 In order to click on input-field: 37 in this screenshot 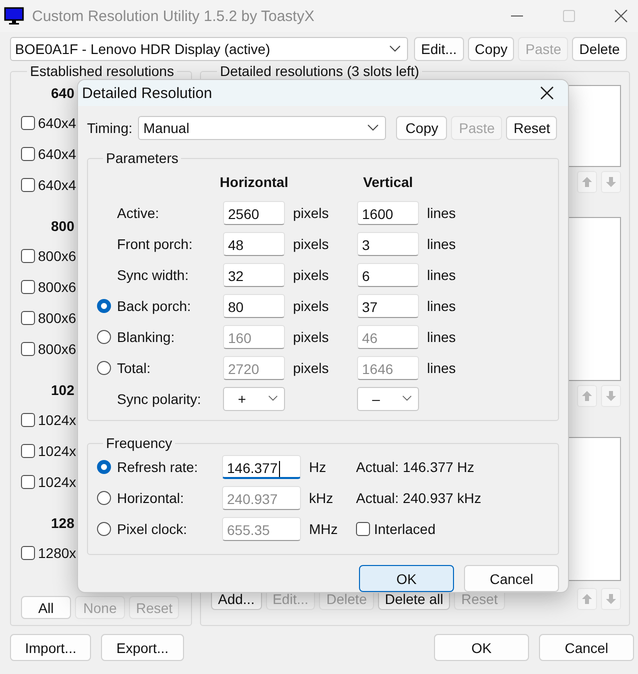, I will do `click(388, 306)`.